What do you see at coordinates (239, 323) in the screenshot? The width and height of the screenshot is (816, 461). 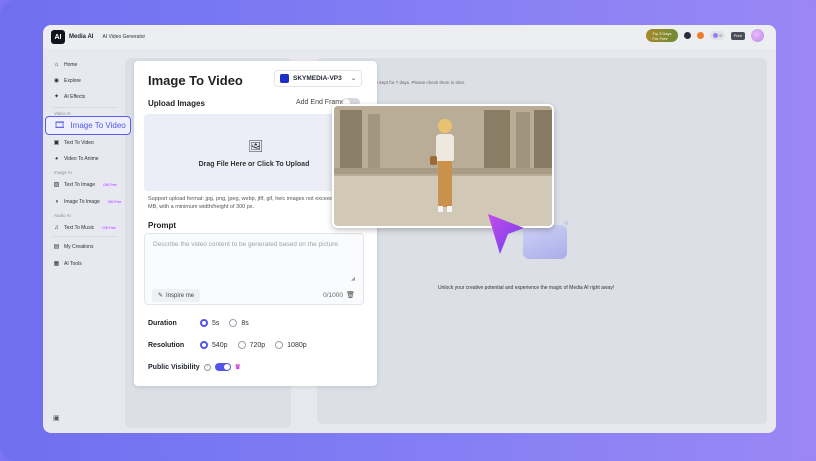 I see `duration-option-8s: 8s` at bounding box center [239, 323].